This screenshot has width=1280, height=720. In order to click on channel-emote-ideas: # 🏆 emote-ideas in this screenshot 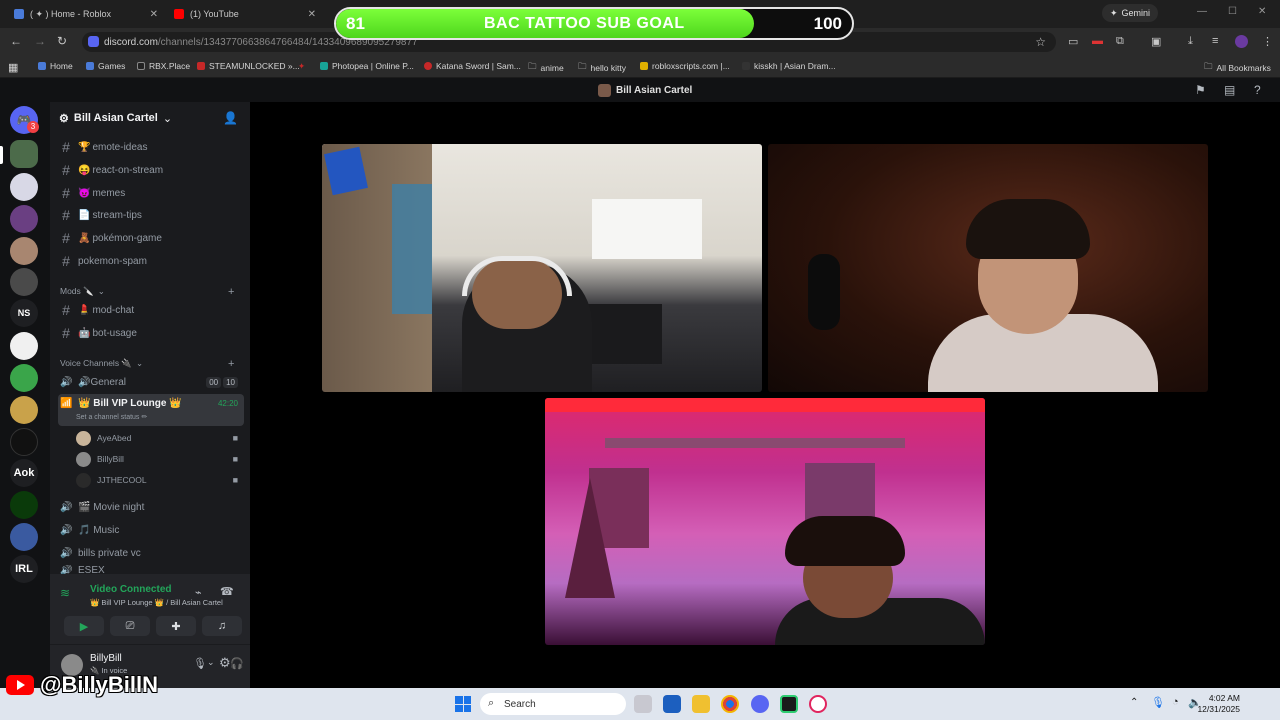, I will do `click(151, 147)`.